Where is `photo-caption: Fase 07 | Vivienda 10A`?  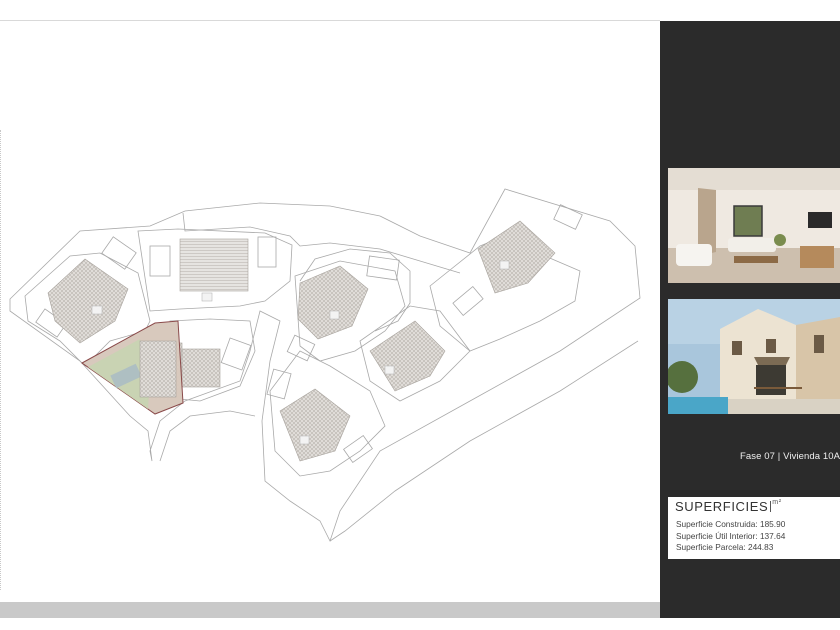 photo-caption: Fase 07 | Vivienda 10A is located at coordinates (790, 456).